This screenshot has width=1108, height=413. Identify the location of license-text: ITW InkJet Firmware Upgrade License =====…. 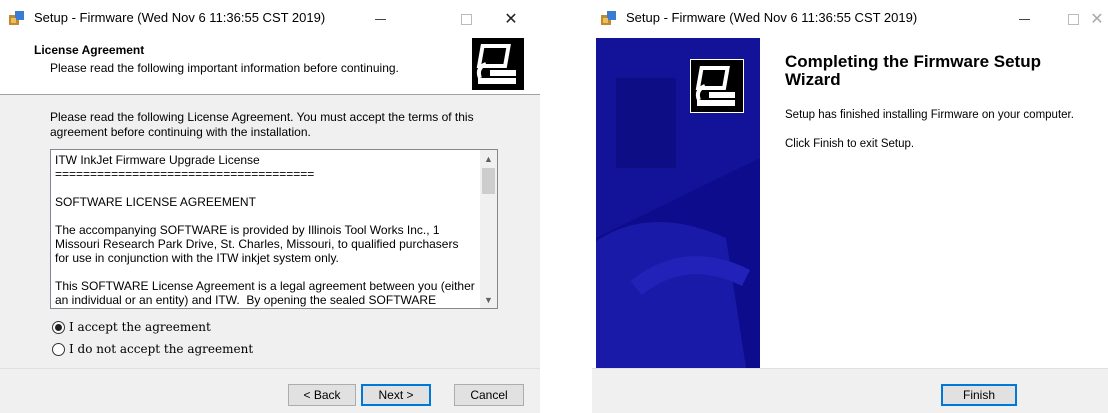
(265, 230).